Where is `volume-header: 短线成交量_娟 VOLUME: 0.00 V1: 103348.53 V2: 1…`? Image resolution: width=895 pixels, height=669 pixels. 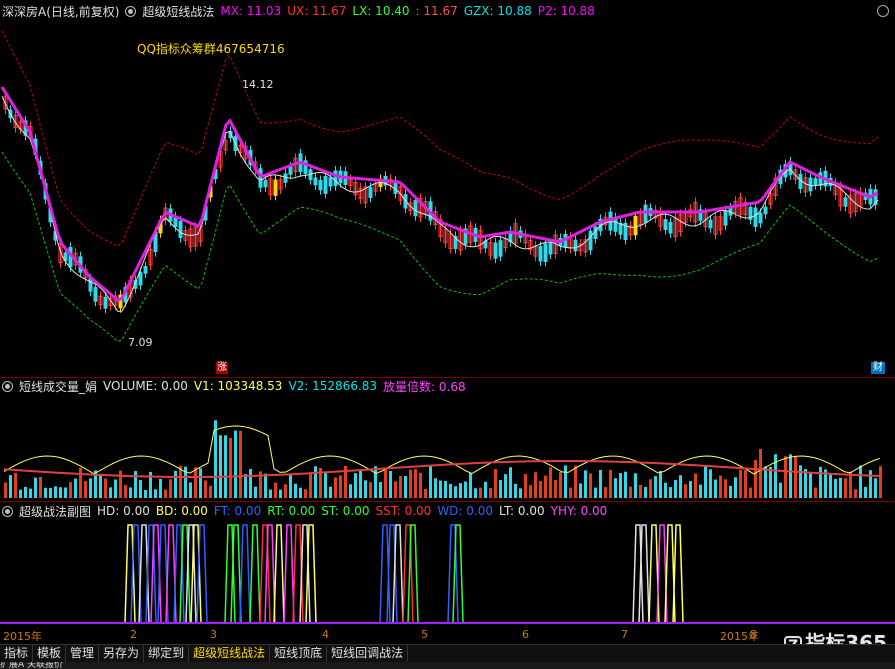 volume-header: 短线成交量_娟 VOLUME: 0.00 V1: 103348.53 V2: 1… is located at coordinates (237, 386).